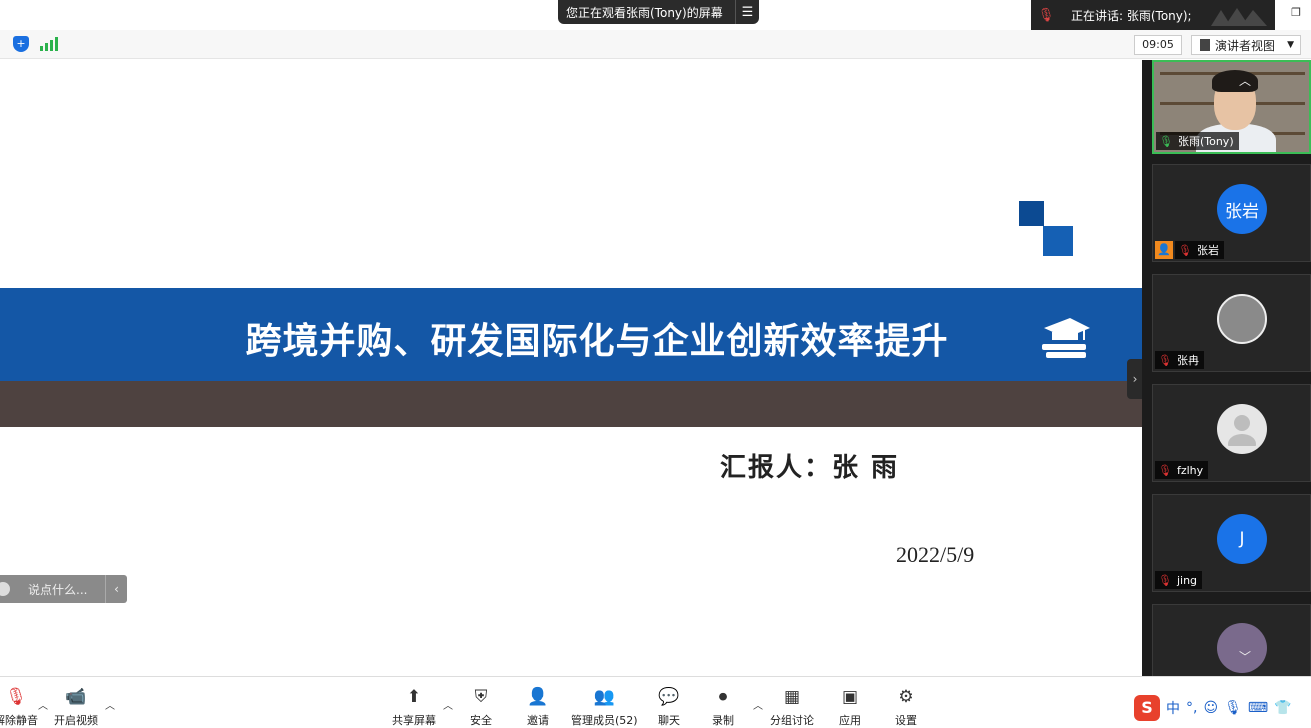 The height and width of the screenshot is (728, 1311). Describe the element at coordinates (538, 720) in the screenshot. I see `invite-label: 邀请` at that location.